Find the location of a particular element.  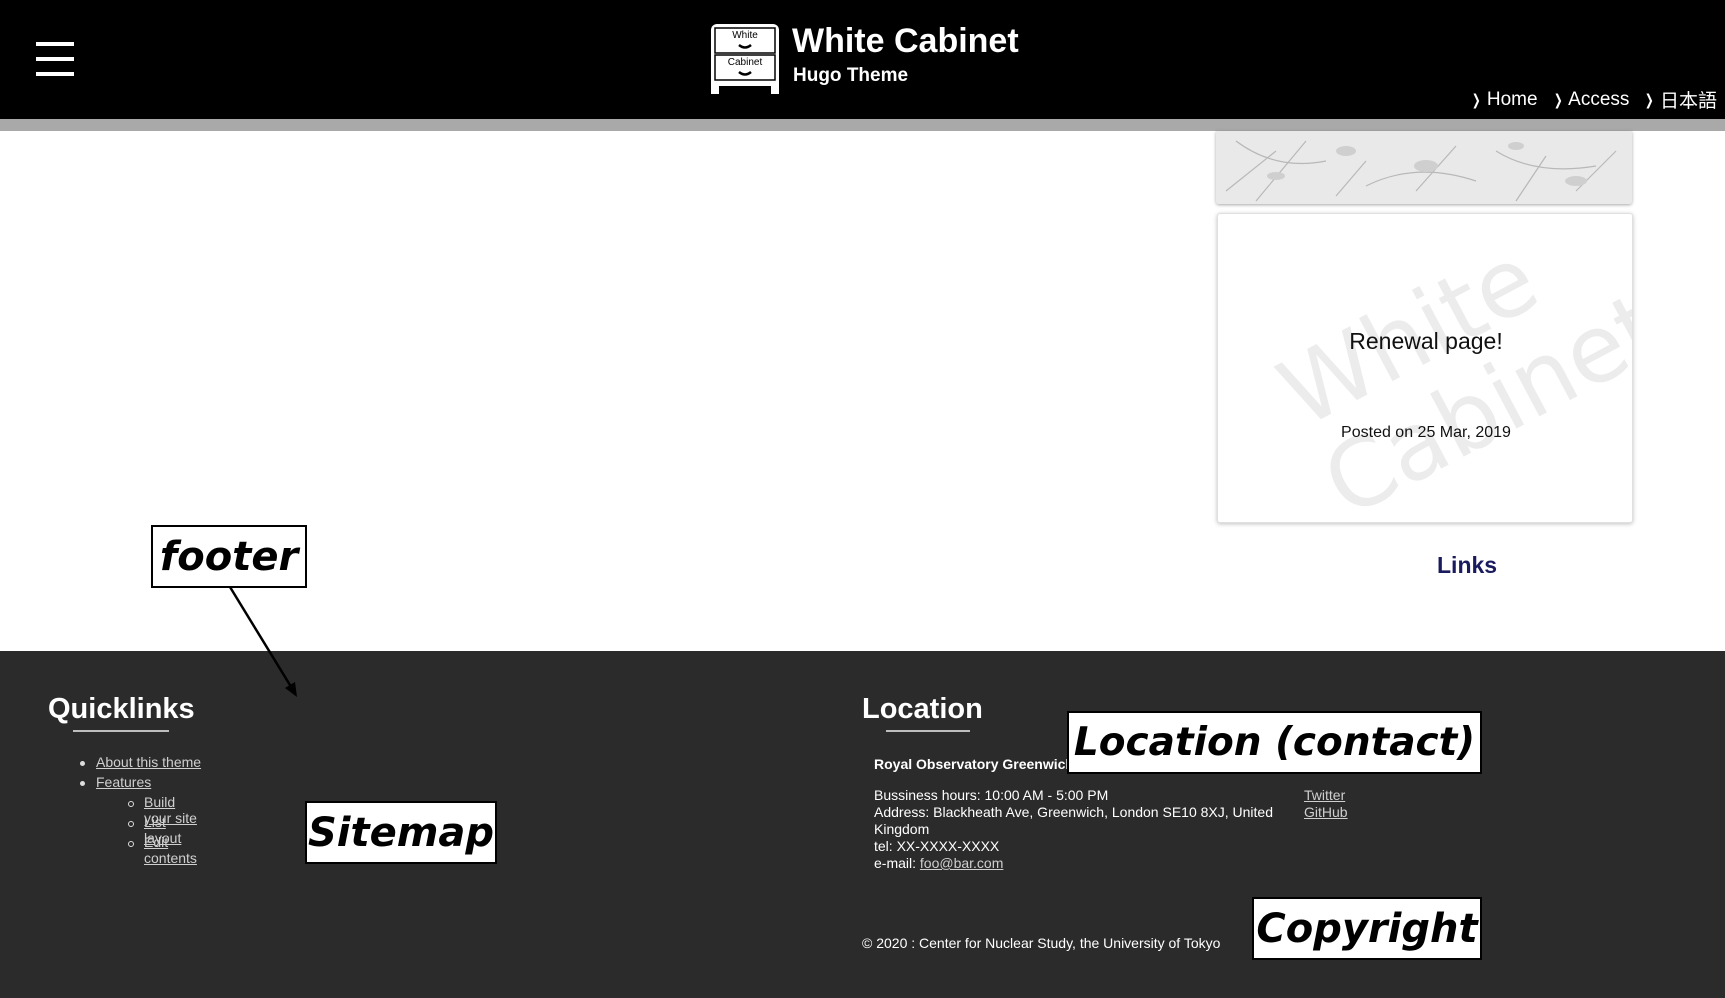

email-line: e-mail: foo@bar.com is located at coordinates (1084, 863).